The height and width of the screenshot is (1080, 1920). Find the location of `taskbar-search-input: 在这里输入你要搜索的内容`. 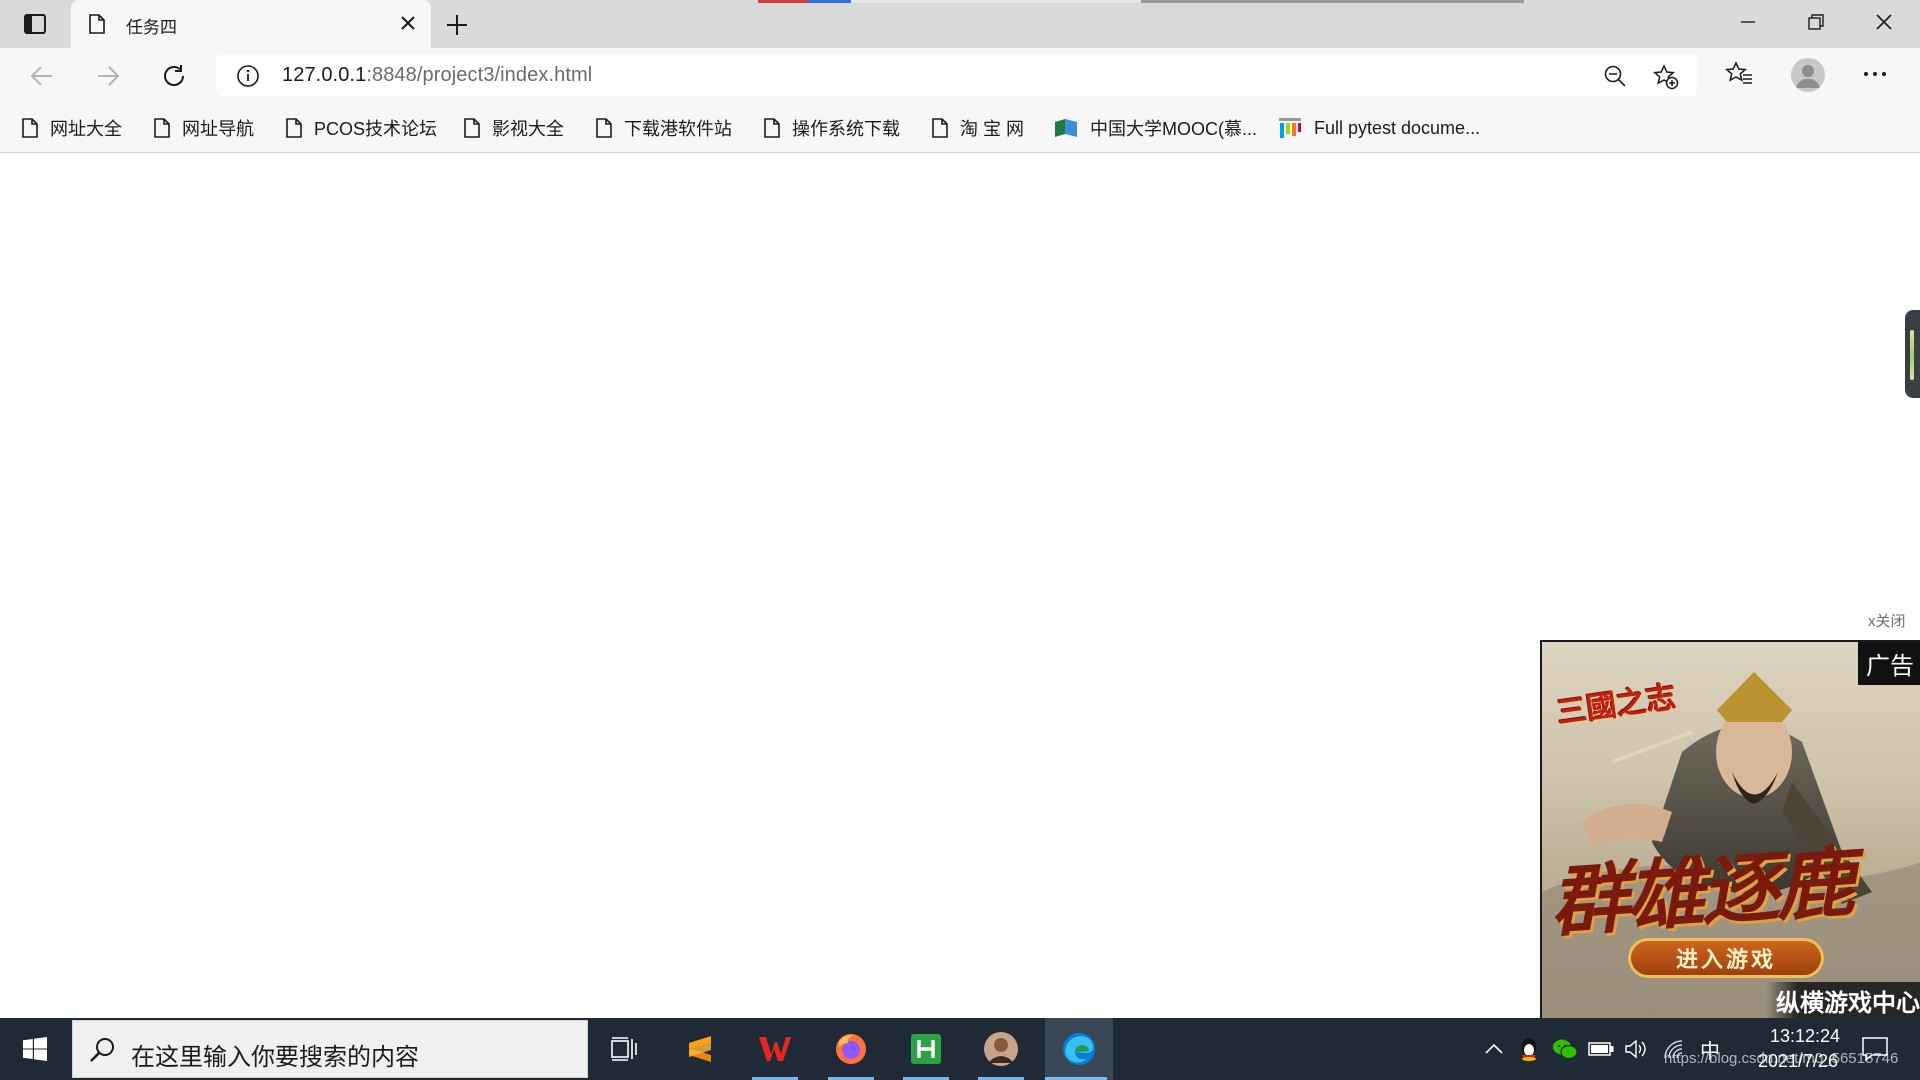

taskbar-search-input: 在这里输入你要搜索的内容 is located at coordinates (330, 1049).